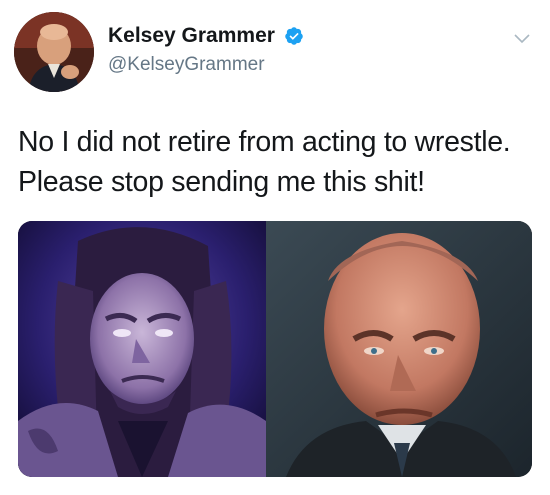 Image resolution: width=550 pixels, height=495 pixels. Describe the element at coordinates (191, 36) in the screenshot. I see `display-name: Kelsey Grammer` at that location.